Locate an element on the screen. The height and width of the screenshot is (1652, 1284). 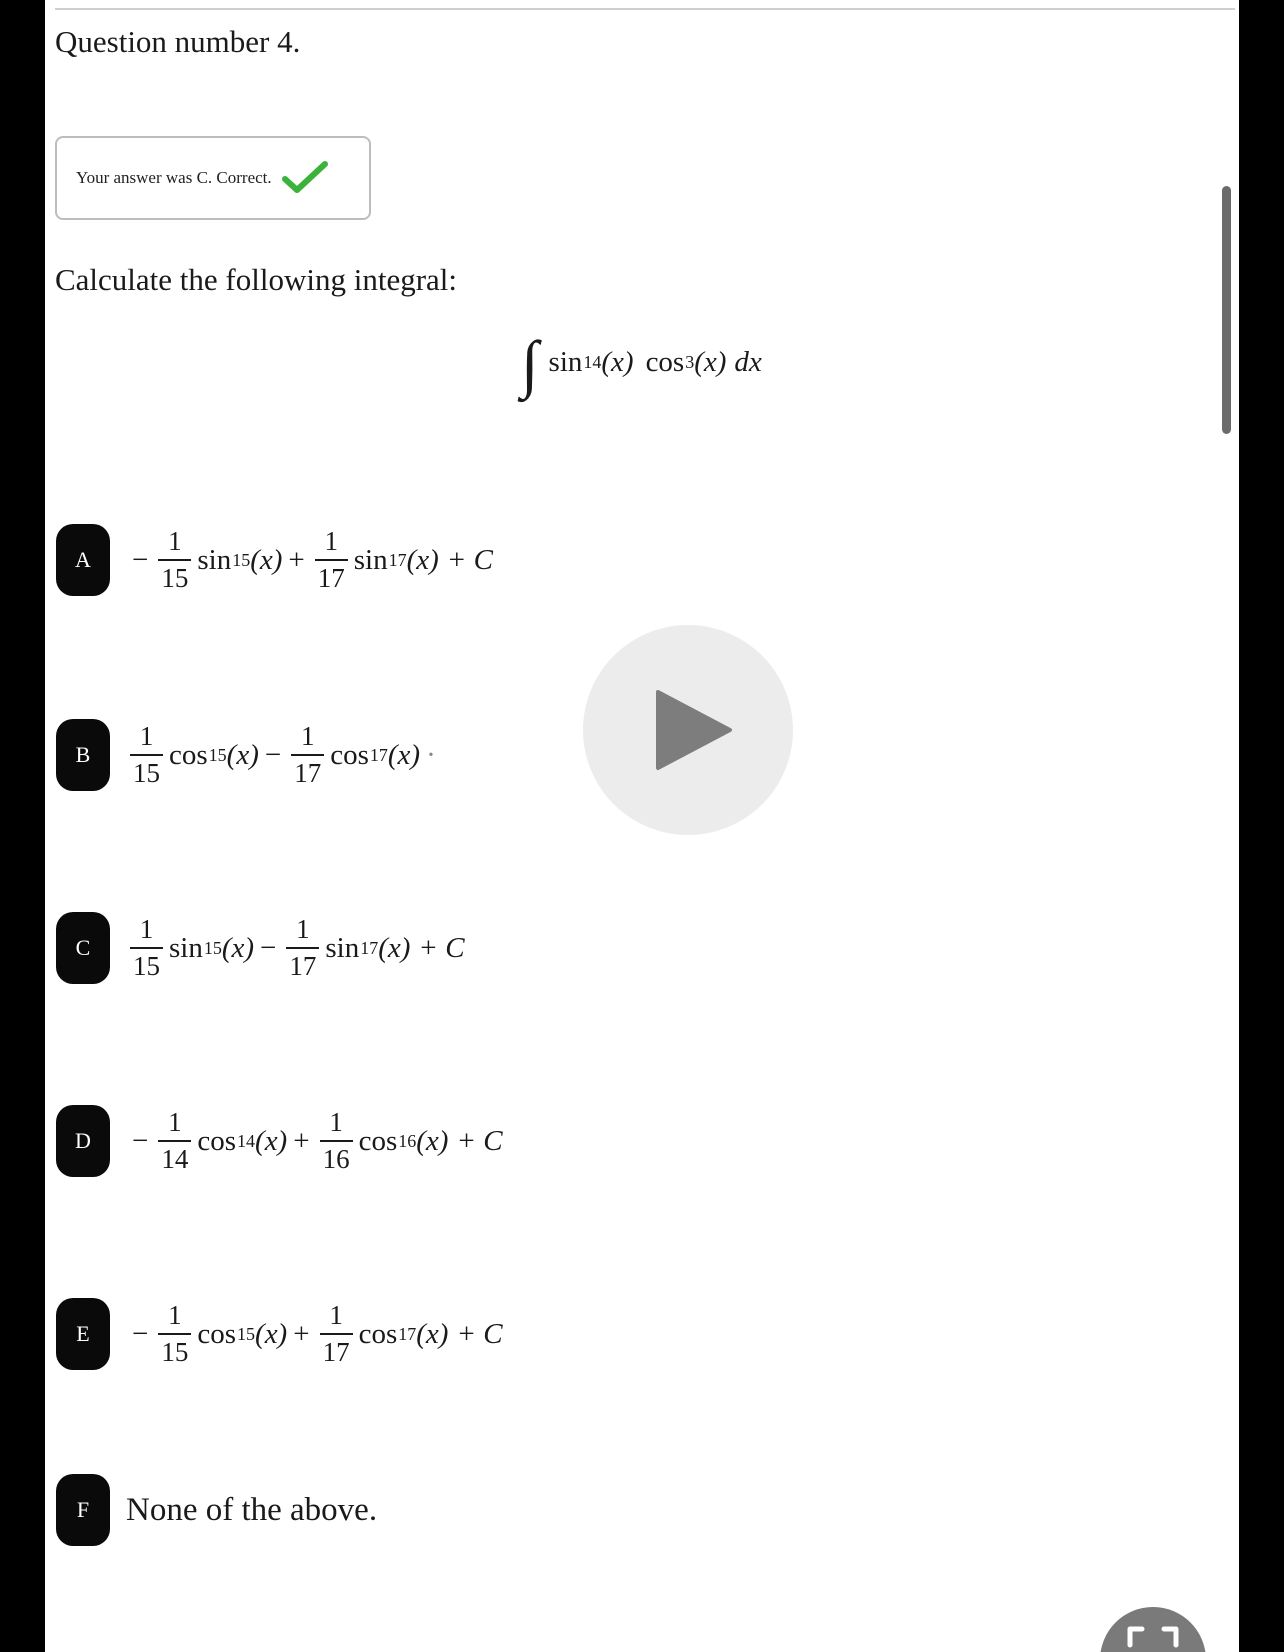
integral-fn2-arg: (x) is located at coordinates (710, 361).